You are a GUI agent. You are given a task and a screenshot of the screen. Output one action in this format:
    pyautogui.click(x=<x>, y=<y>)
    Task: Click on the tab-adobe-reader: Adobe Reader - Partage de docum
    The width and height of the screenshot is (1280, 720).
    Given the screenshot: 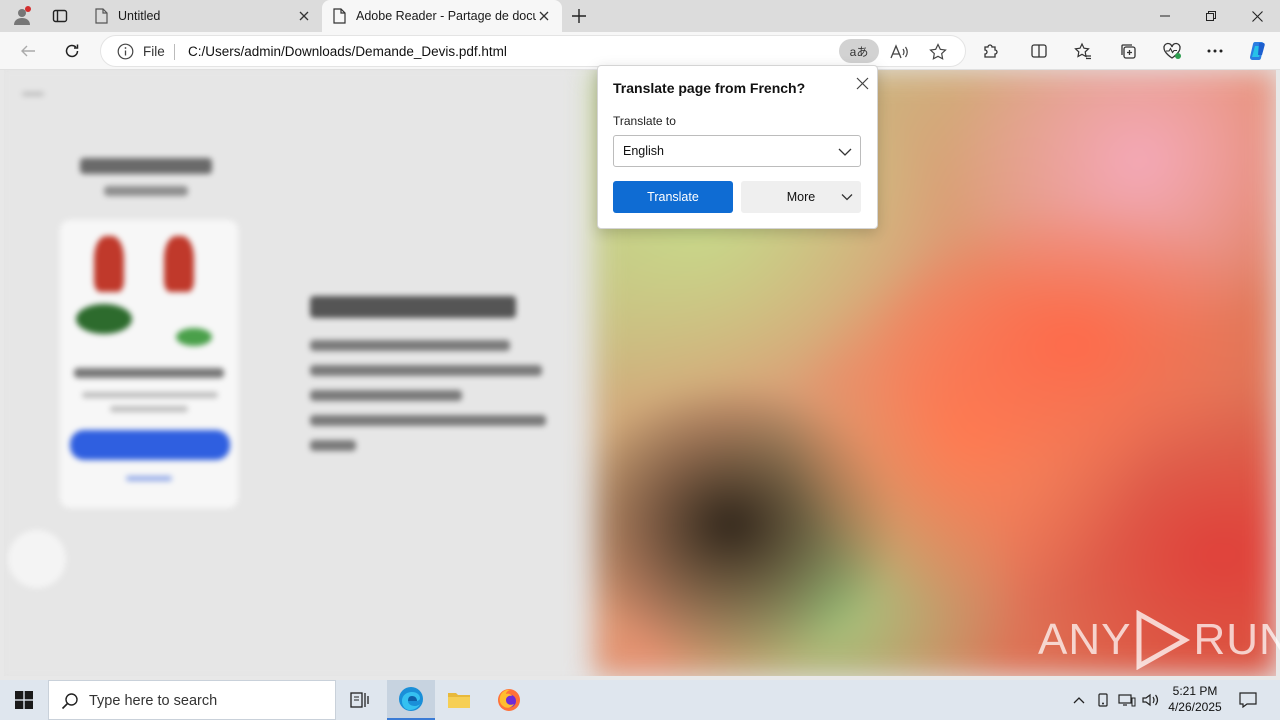 What is the action you would take?
    pyautogui.click(x=442, y=16)
    